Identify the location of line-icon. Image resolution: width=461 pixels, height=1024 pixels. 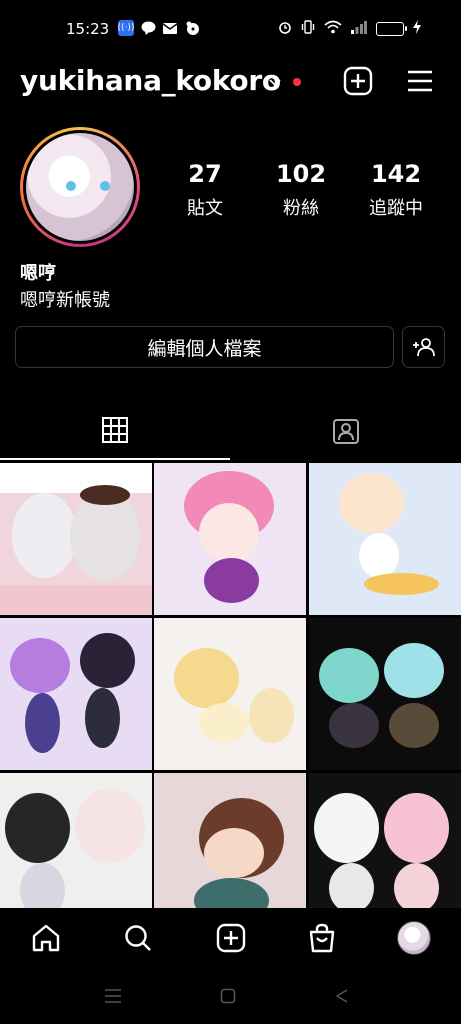
(148, 28).